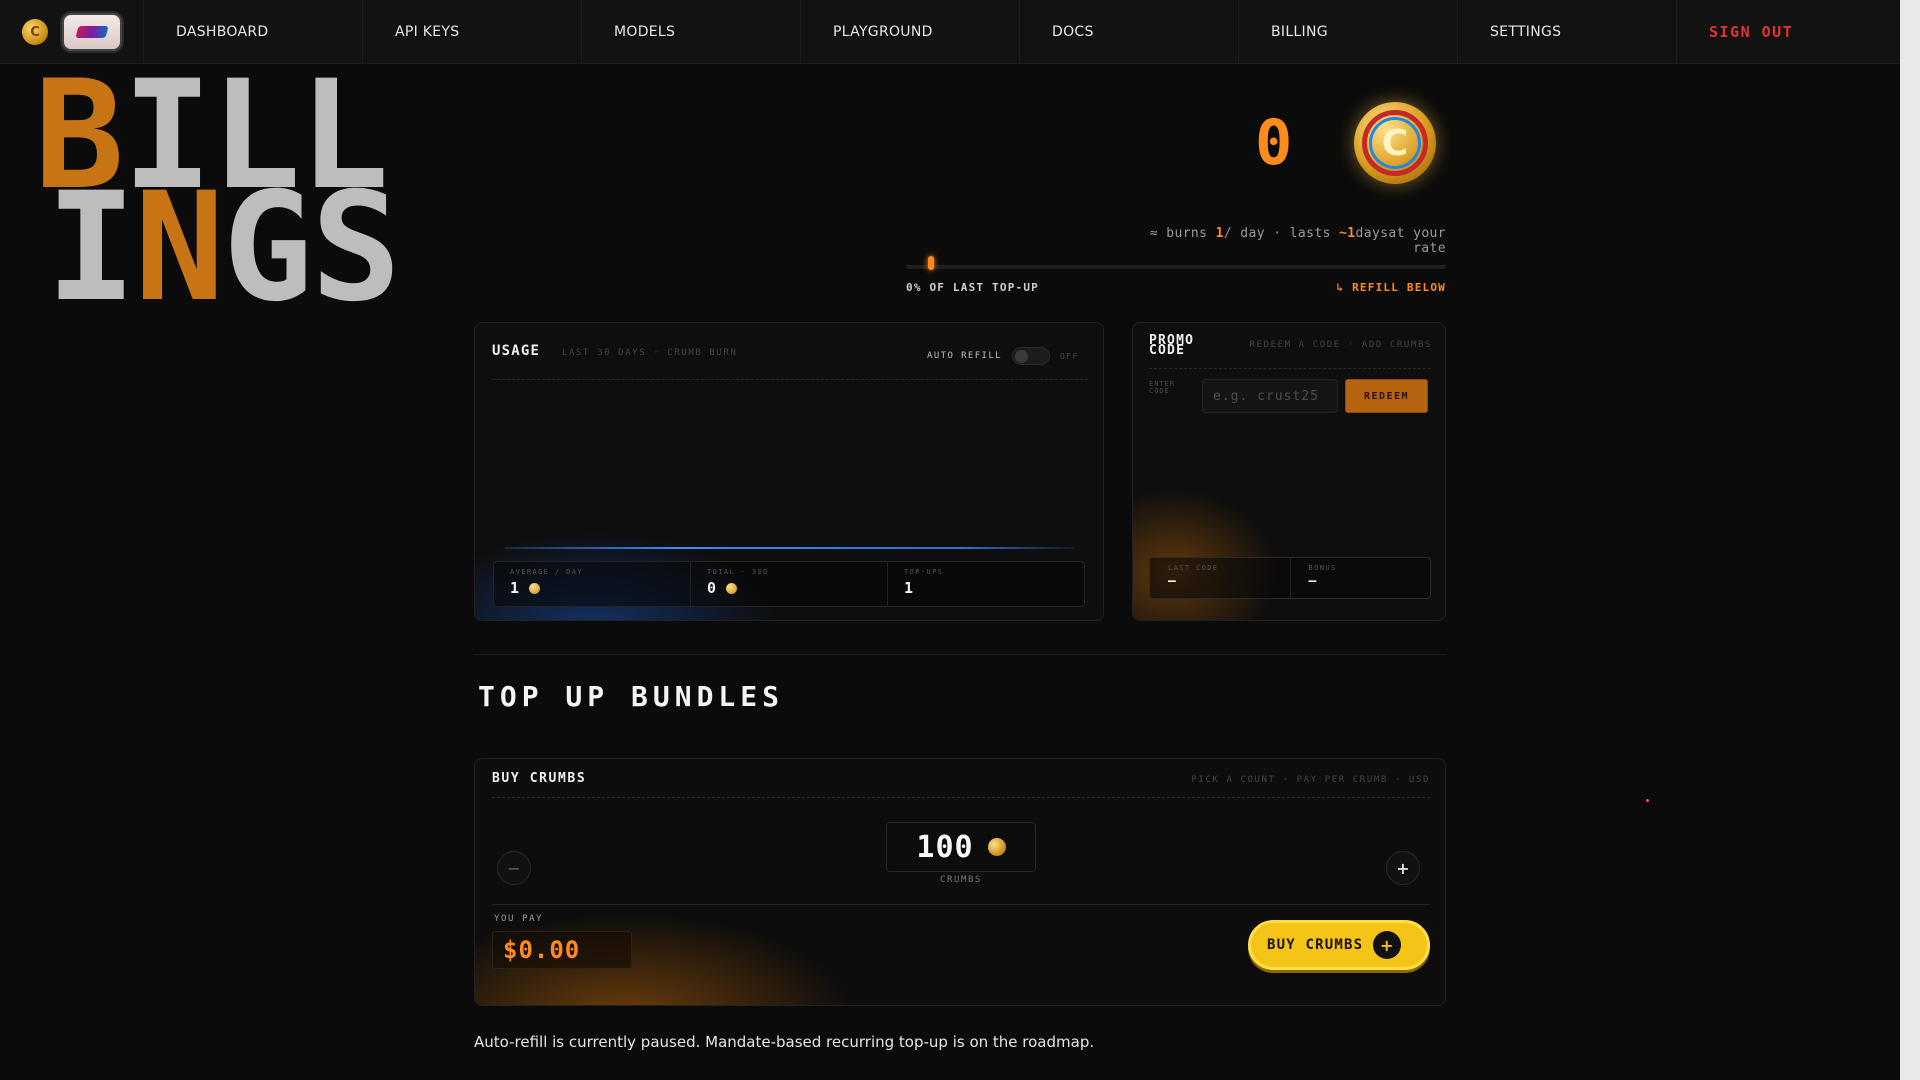  I want to click on stat-label: TOTAL · 30D, so click(738, 572).